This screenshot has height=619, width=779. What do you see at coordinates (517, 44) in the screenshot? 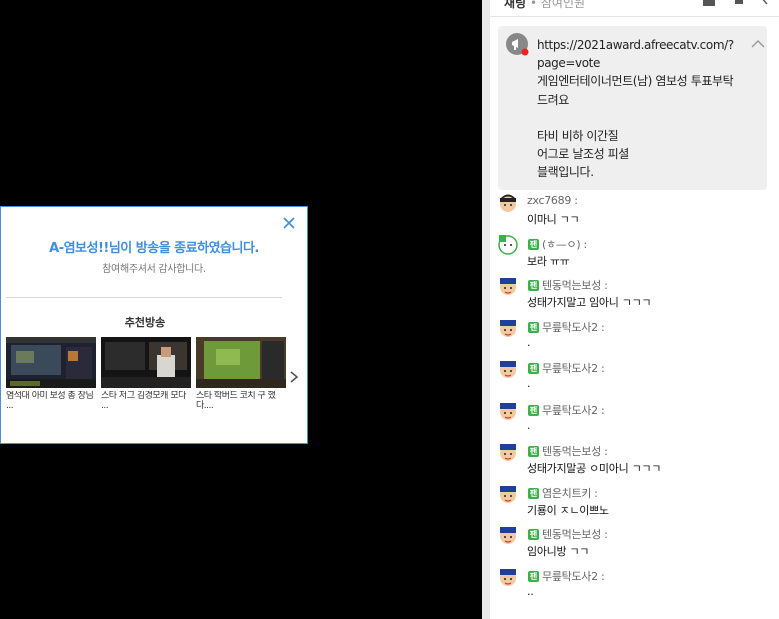
I see `megaphone-icon` at bounding box center [517, 44].